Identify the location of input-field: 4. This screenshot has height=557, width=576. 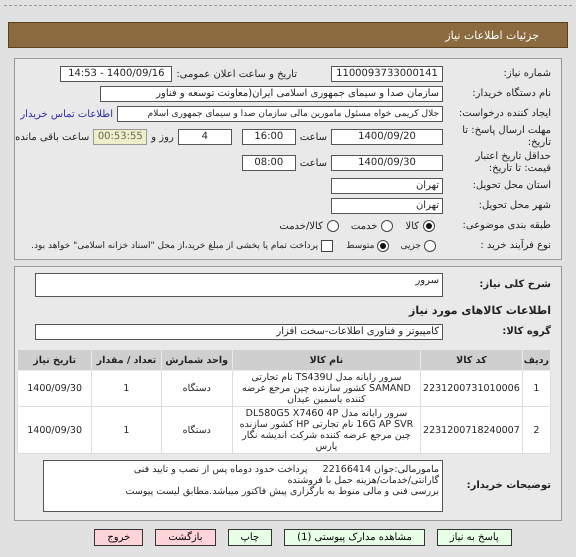
(205, 137).